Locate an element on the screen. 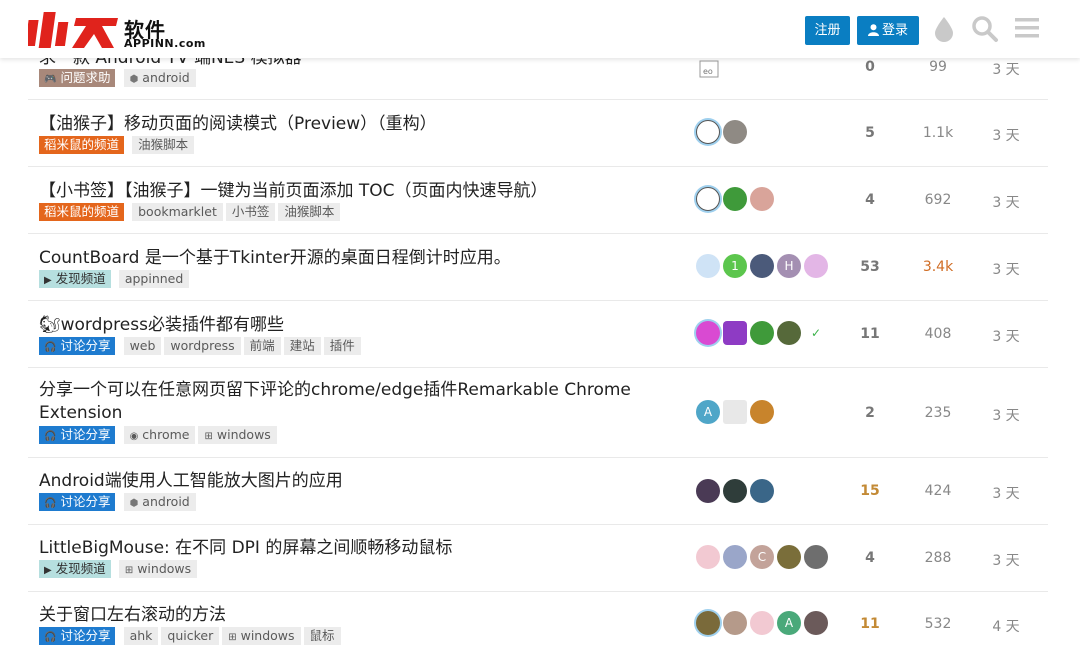 The image size is (1080, 658). avatar: C is located at coordinates (762, 557).